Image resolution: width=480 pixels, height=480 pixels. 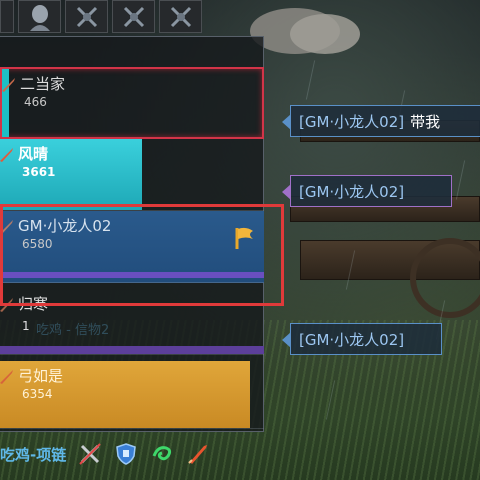 I want to click on shield-icon, so click(x=126, y=454).